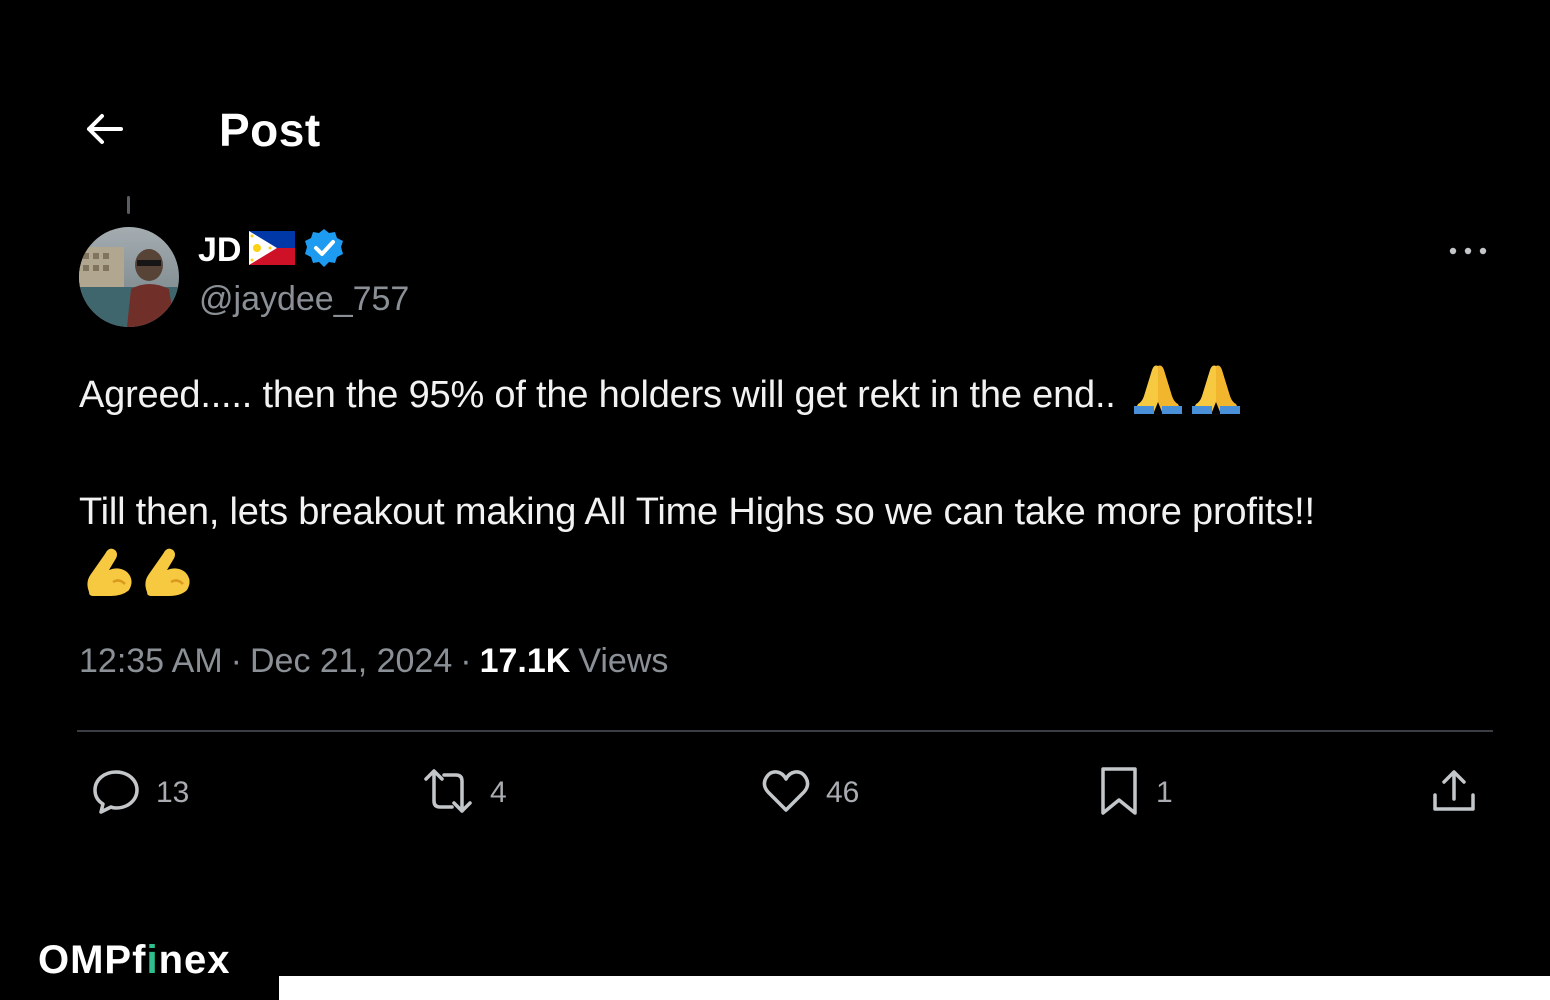  What do you see at coordinates (139, 960) in the screenshot?
I see `watermark-text-f: f` at bounding box center [139, 960].